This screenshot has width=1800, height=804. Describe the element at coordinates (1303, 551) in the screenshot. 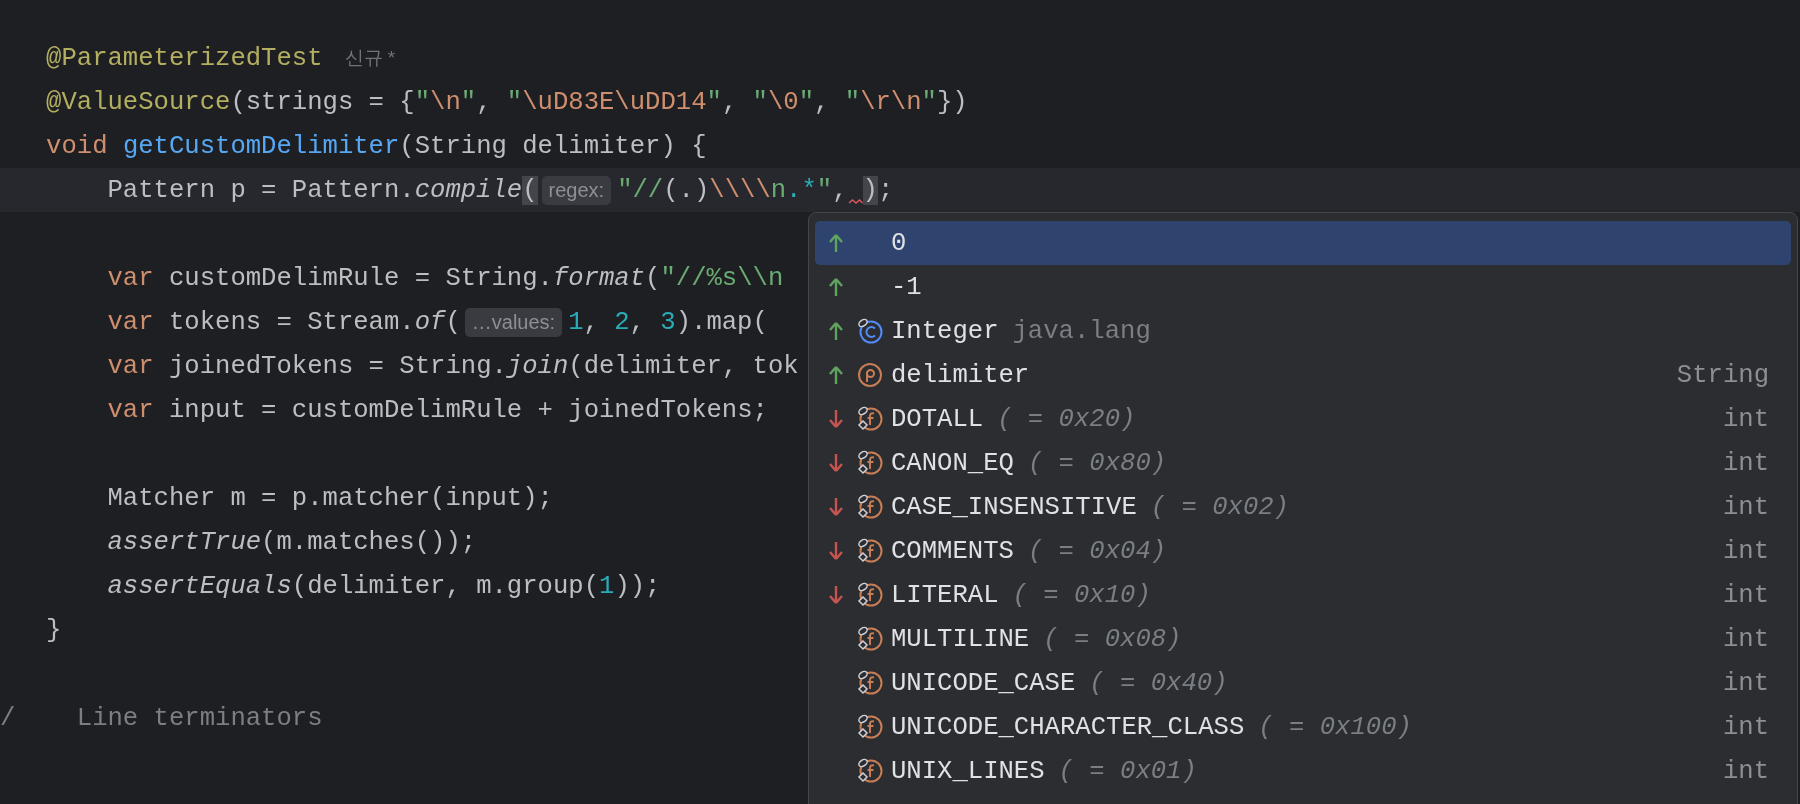

I see `completion-item: COMMENTS ( = 0x04) int` at that location.